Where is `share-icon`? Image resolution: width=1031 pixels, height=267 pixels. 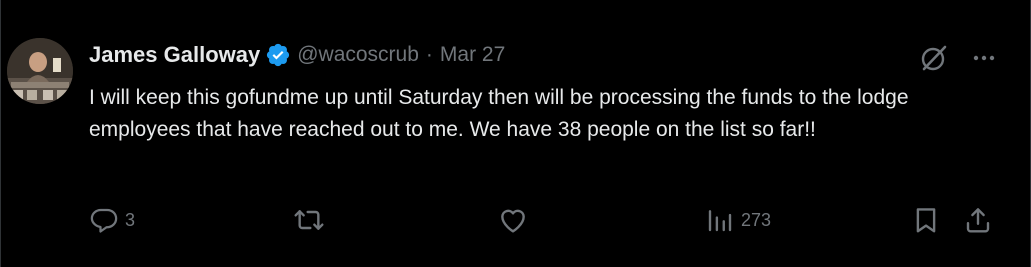
share-icon is located at coordinates (978, 220).